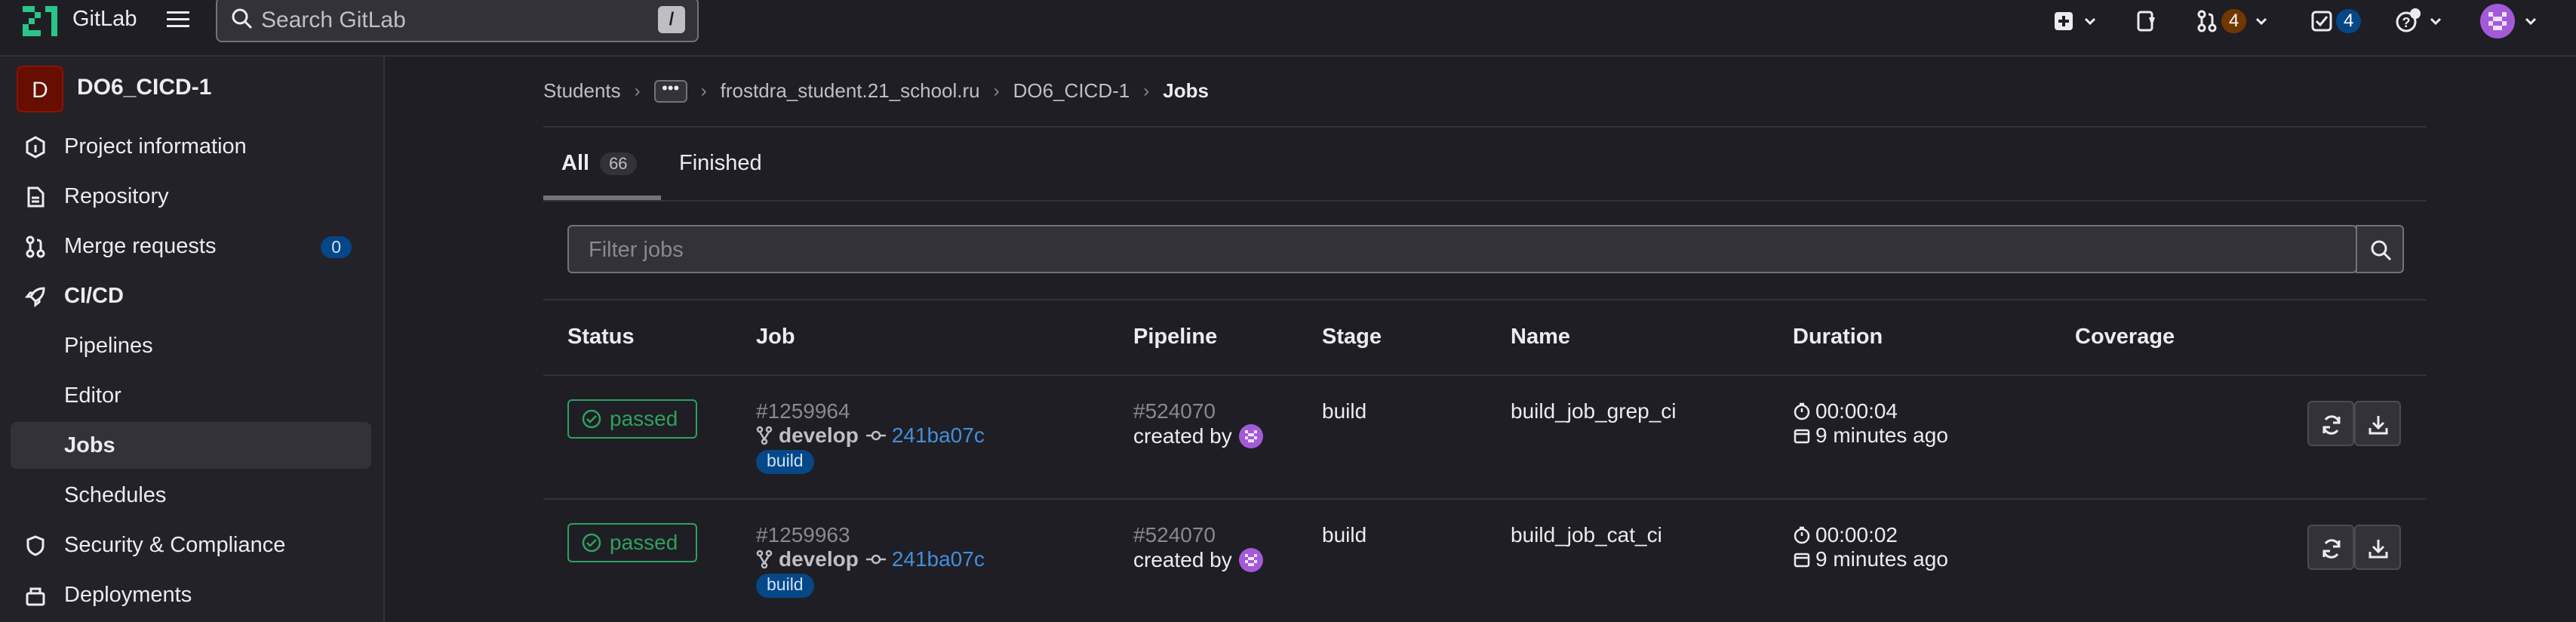  I want to click on tab-all: All 66, so click(599, 163).